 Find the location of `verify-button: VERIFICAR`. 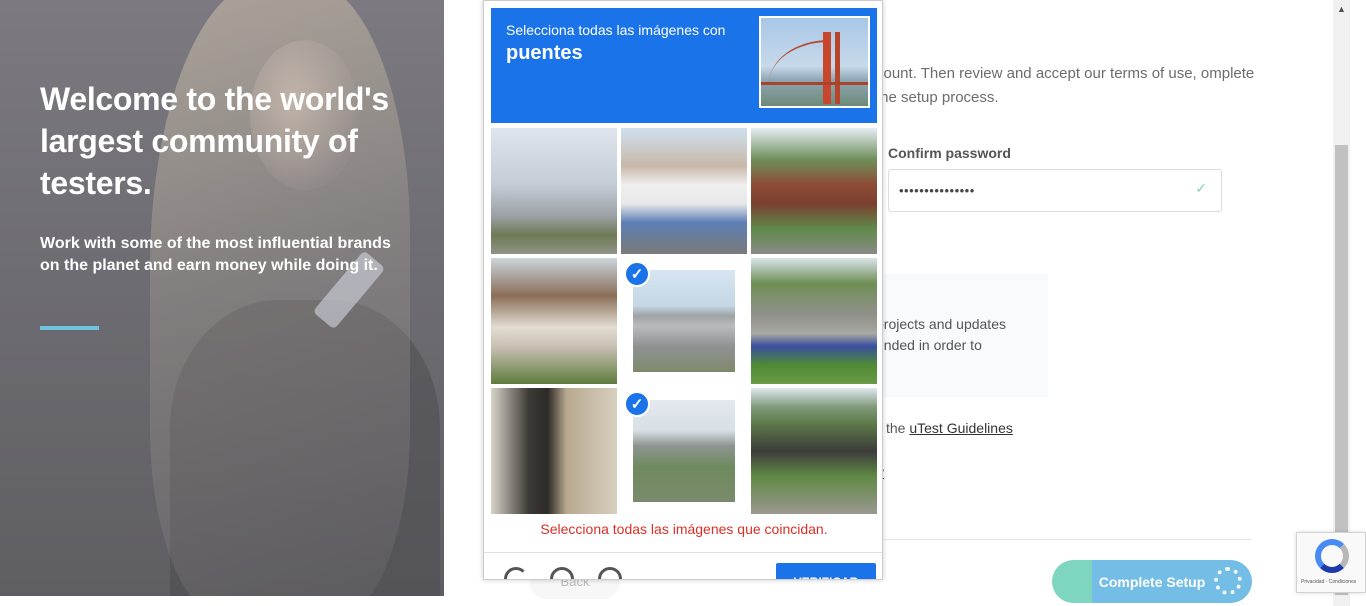

verify-button: VERIFICAR is located at coordinates (826, 571).